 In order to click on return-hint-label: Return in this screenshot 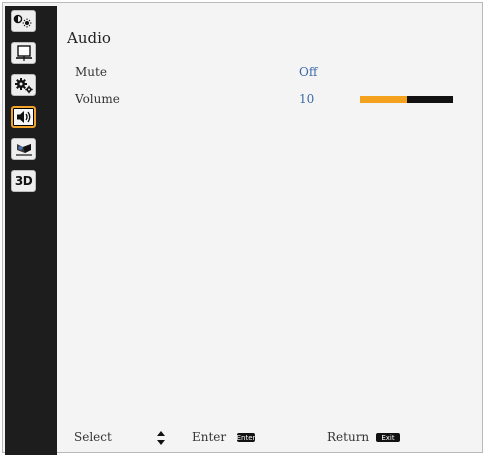, I will do `click(348, 437)`.